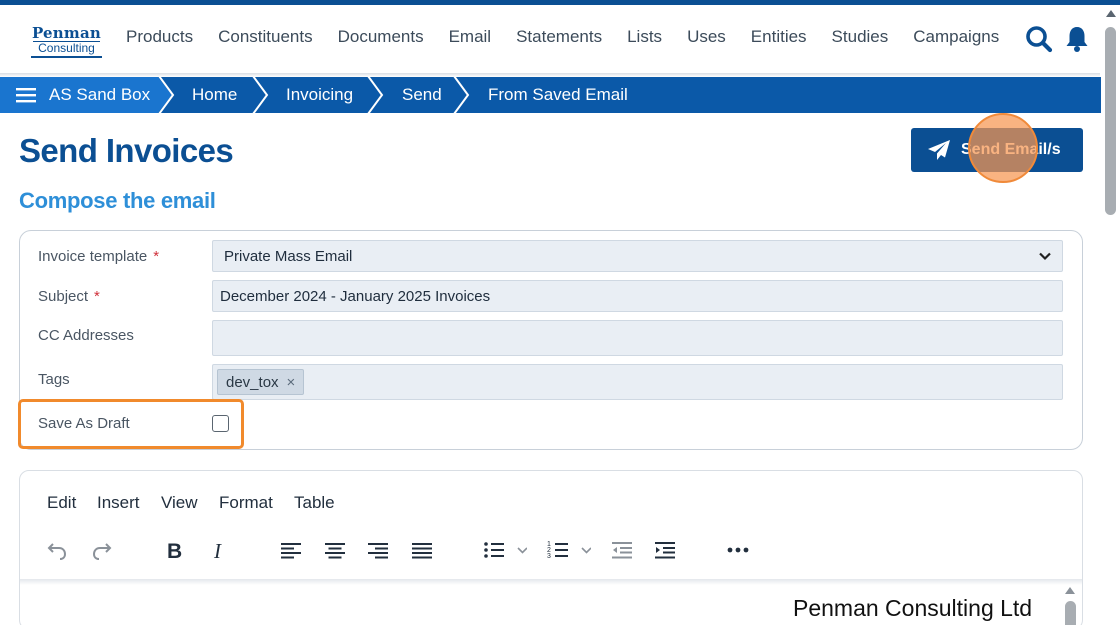 Image resolution: width=1120 pixels, height=625 pixels. I want to click on cc-addresses-input, so click(637, 338).